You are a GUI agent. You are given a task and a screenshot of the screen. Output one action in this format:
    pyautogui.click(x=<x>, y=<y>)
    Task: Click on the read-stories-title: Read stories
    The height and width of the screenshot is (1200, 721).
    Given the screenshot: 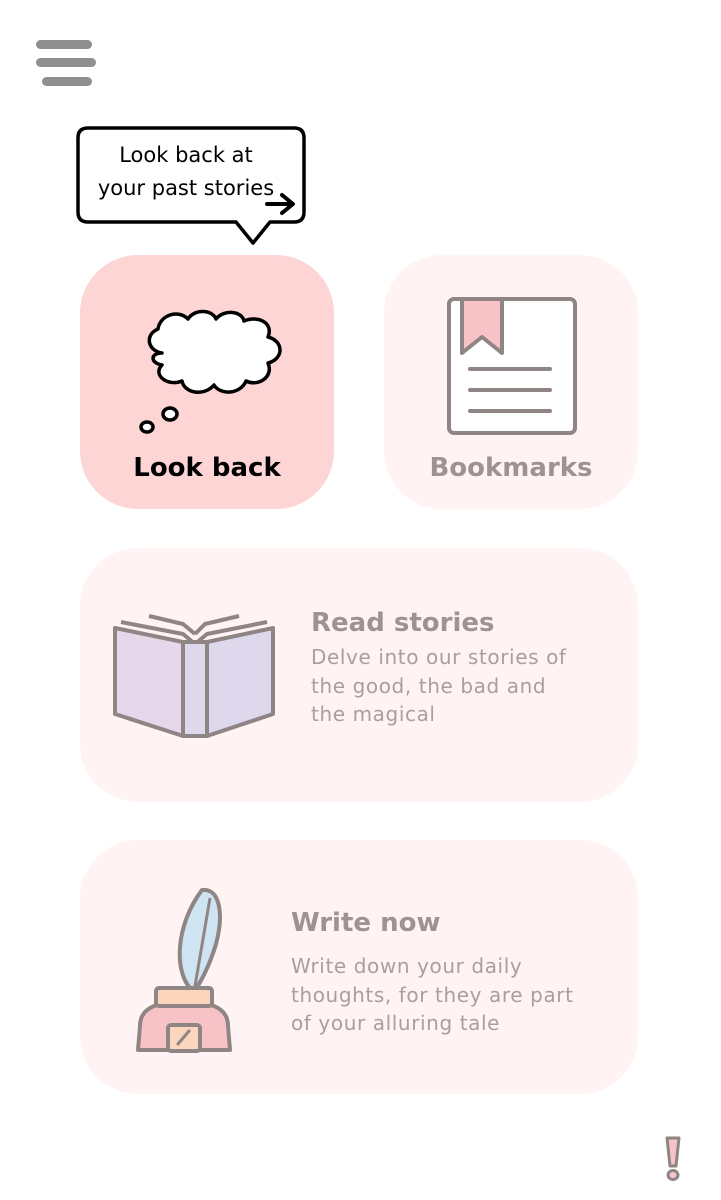 What is the action you would take?
    pyautogui.click(x=403, y=623)
    